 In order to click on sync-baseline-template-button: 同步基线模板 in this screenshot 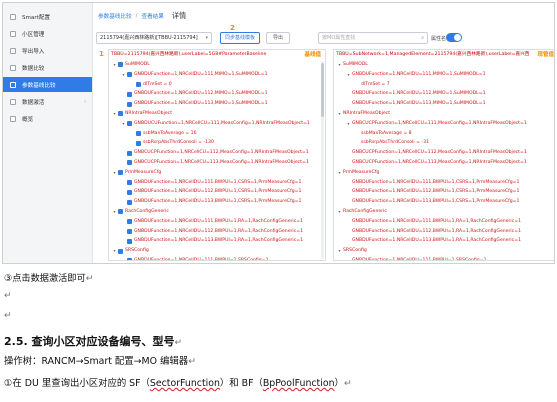, I will do `click(240, 38)`.